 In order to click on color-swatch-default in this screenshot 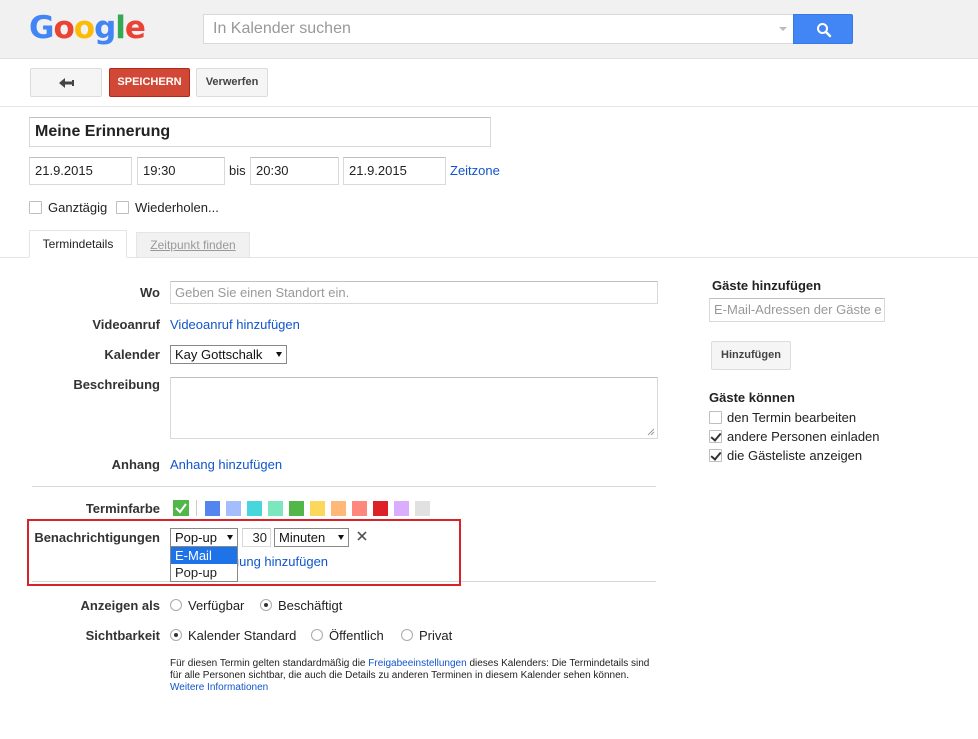, I will do `click(181, 508)`.